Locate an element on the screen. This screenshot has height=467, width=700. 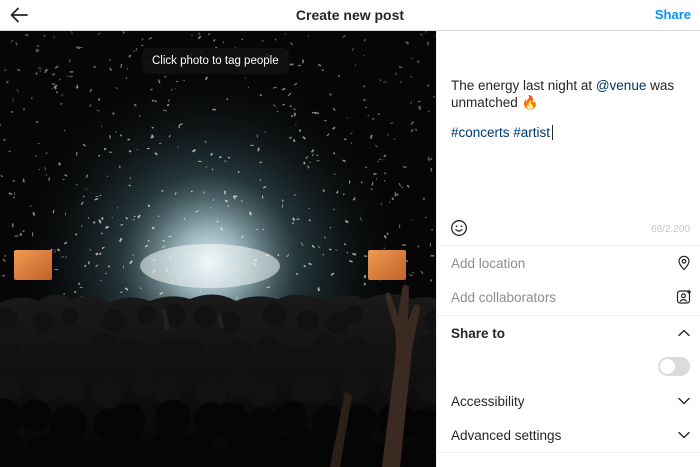
chevron-up-icon is located at coordinates (684, 333).